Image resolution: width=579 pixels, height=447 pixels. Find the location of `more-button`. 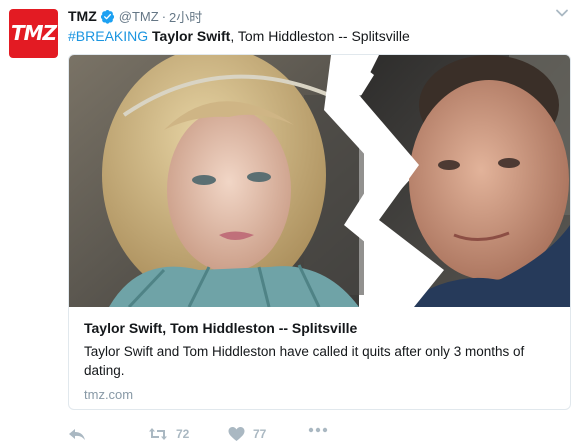

more-button is located at coordinates (318, 430).